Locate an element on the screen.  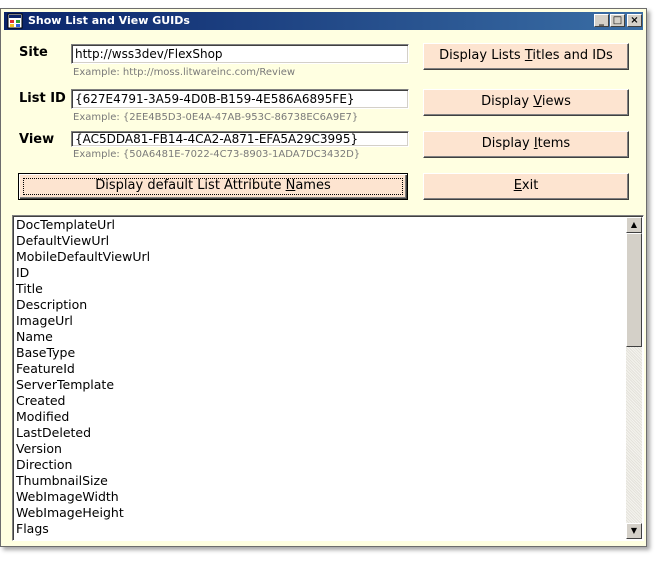
scroll-down-arrow-icon: ▼ is located at coordinates (634, 531).